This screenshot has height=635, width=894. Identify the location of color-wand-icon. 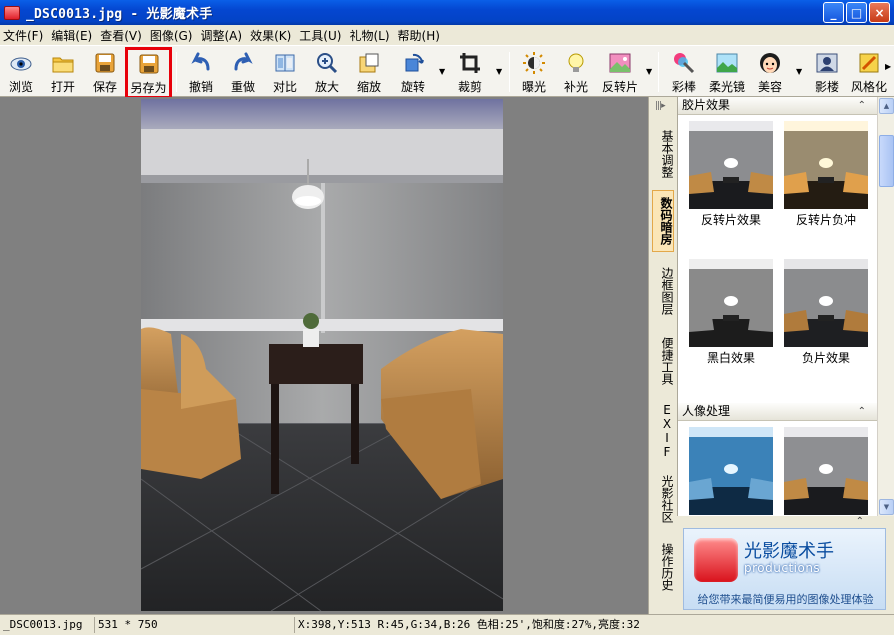
(684, 63).